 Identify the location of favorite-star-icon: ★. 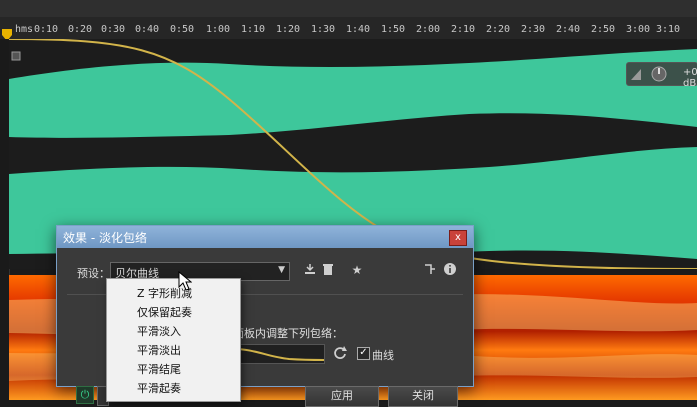
(357, 270).